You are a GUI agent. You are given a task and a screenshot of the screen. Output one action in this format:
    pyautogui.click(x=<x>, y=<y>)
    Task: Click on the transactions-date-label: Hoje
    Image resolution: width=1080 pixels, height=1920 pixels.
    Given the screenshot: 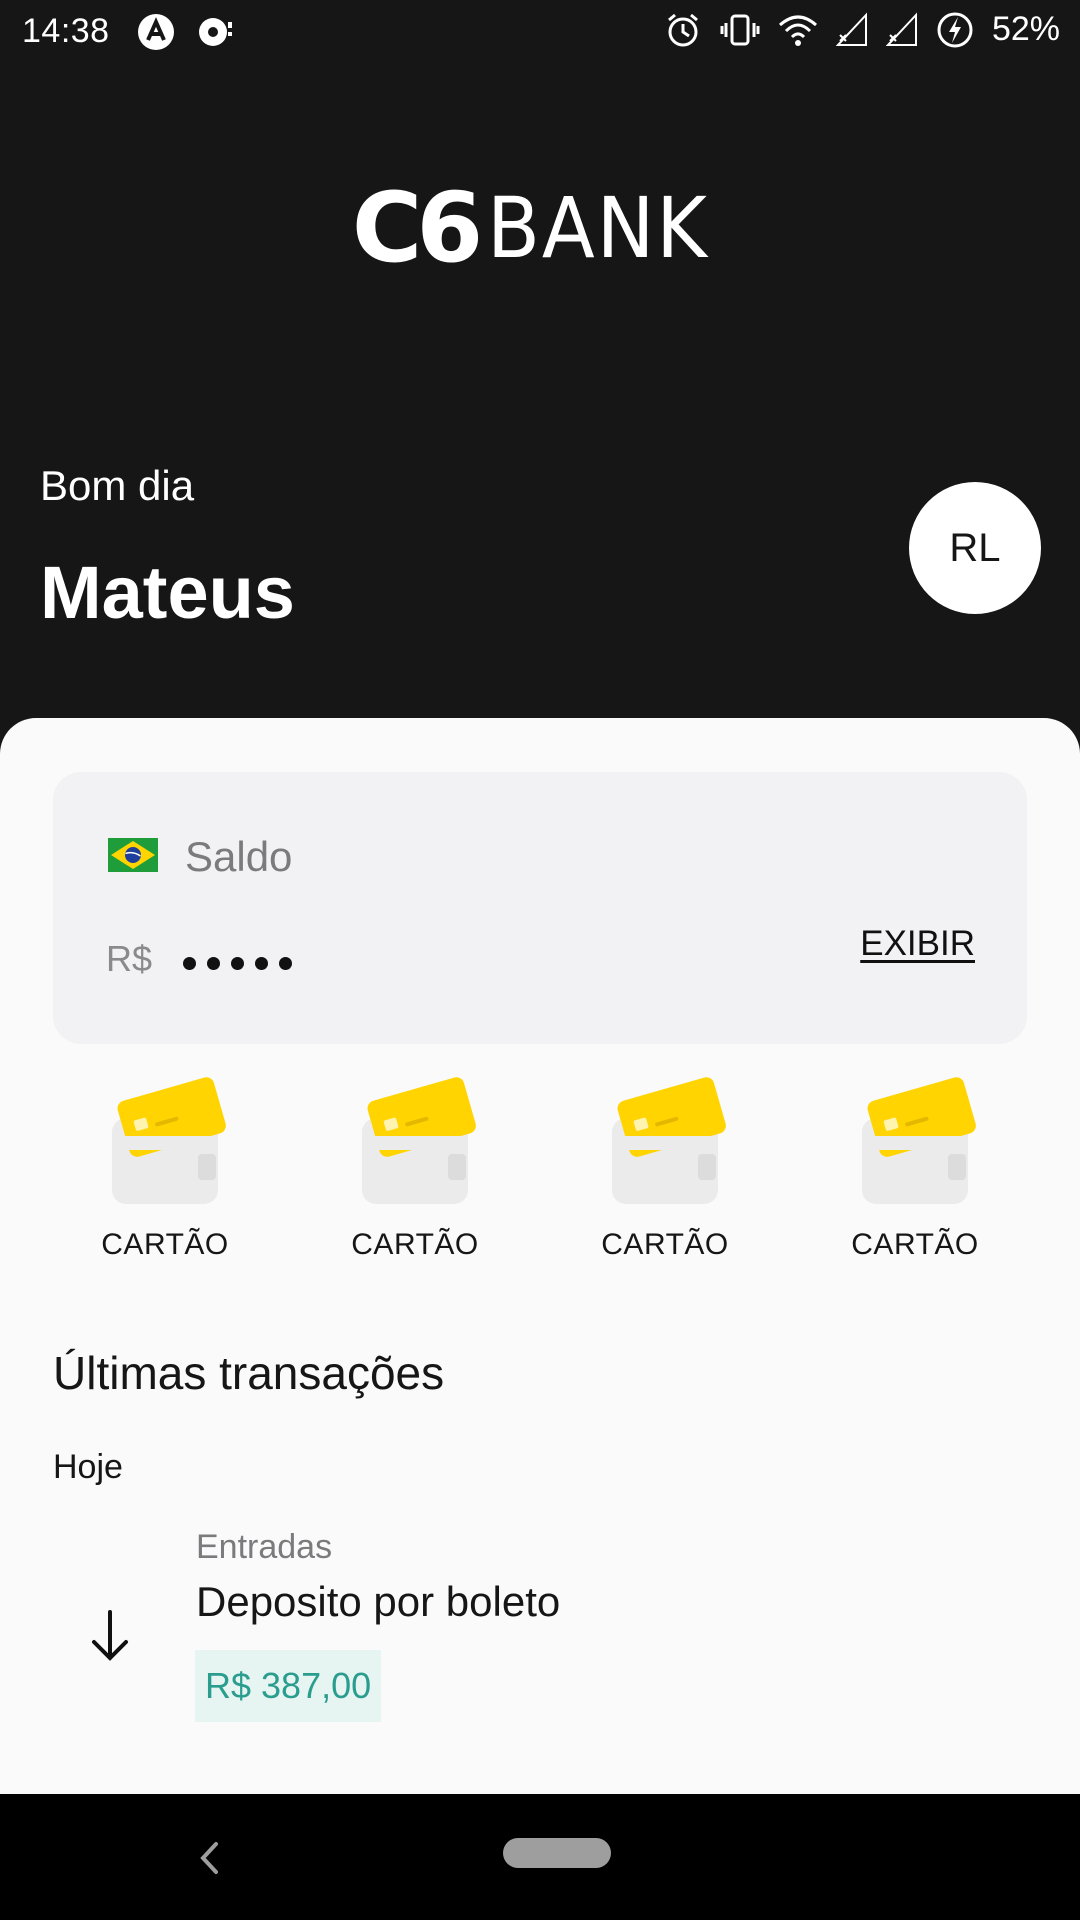 What is the action you would take?
    pyautogui.click(x=88, y=1467)
    